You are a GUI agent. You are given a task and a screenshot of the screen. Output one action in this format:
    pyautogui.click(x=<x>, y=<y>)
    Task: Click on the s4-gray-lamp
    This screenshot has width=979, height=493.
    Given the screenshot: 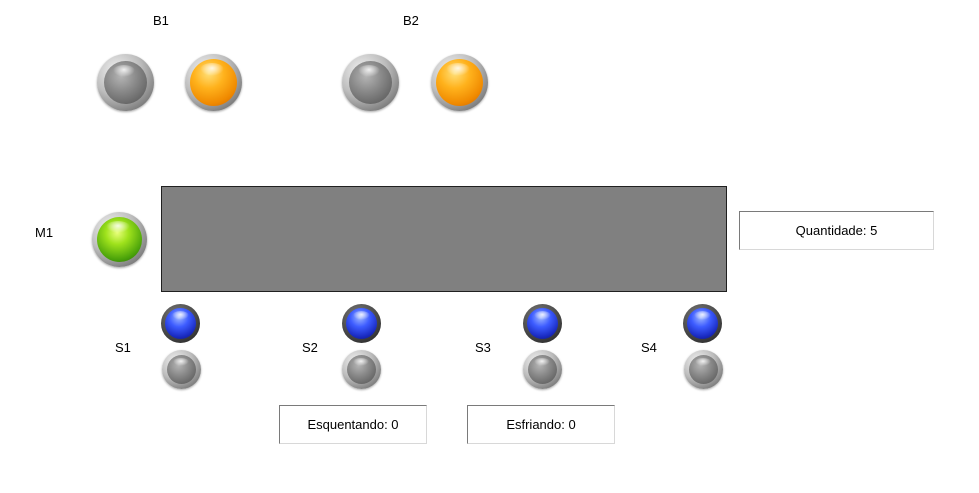 What is the action you would take?
    pyautogui.click(x=703, y=369)
    